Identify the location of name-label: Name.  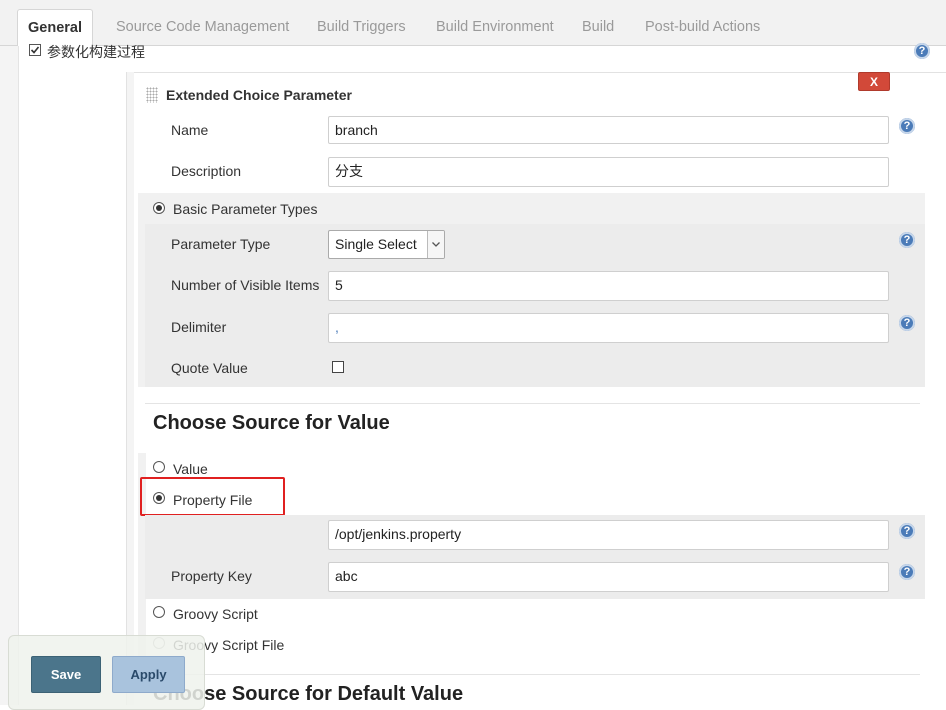
(190, 130).